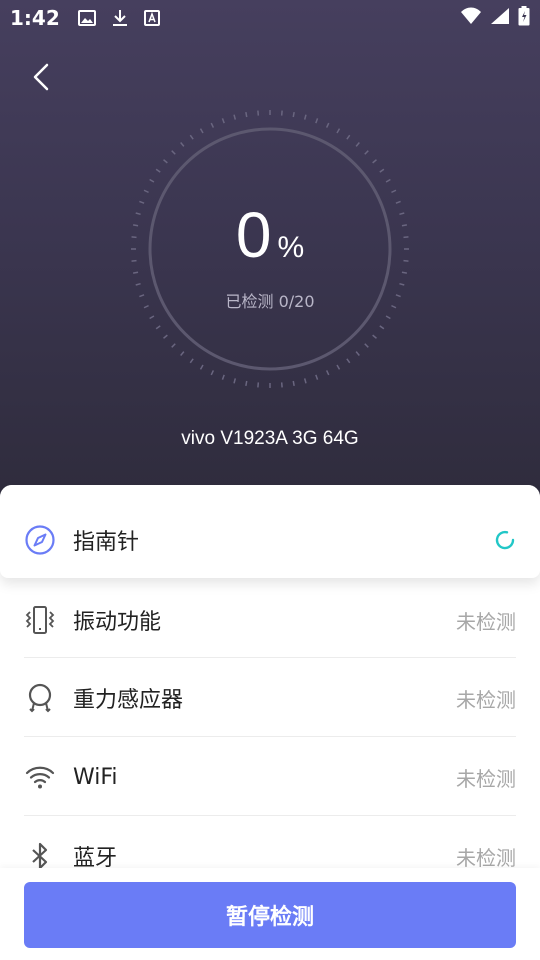 This screenshot has width=540, height=960. I want to click on progress-percent: 0%, so click(270, 235).